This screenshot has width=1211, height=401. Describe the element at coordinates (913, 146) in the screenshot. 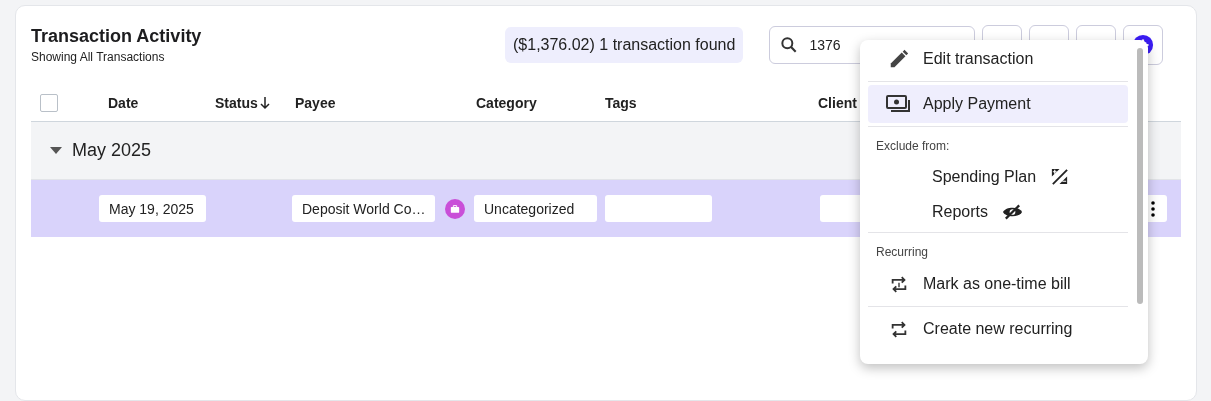

I see `menu-section-label: Exclude from:` at that location.